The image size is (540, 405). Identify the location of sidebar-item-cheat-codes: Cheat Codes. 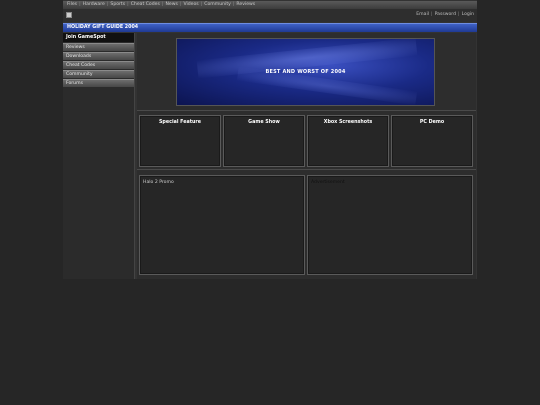
(98, 65).